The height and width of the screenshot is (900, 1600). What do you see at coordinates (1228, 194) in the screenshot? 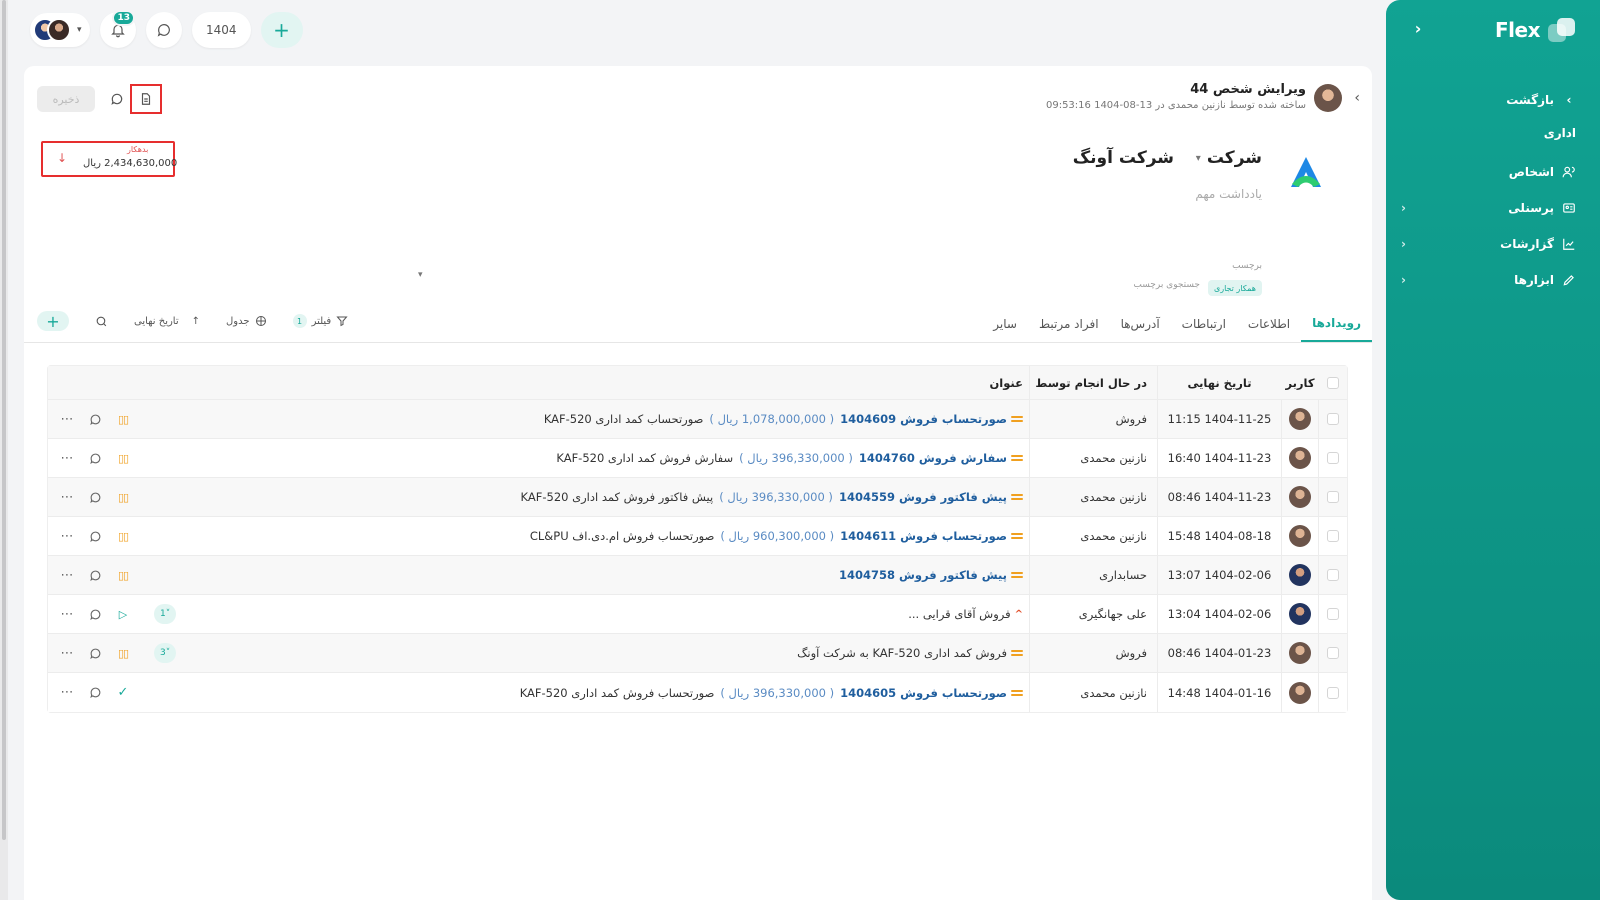
I see `important-note-input: یادداشت مهم` at bounding box center [1228, 194].